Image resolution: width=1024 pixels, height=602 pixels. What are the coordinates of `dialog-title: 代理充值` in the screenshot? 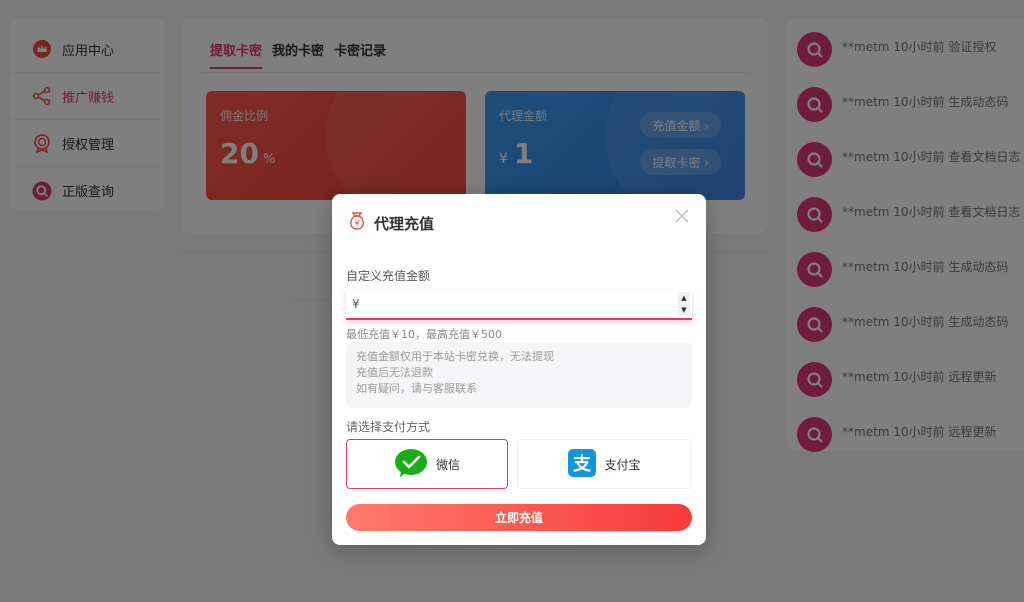 It's located at (404, 223).